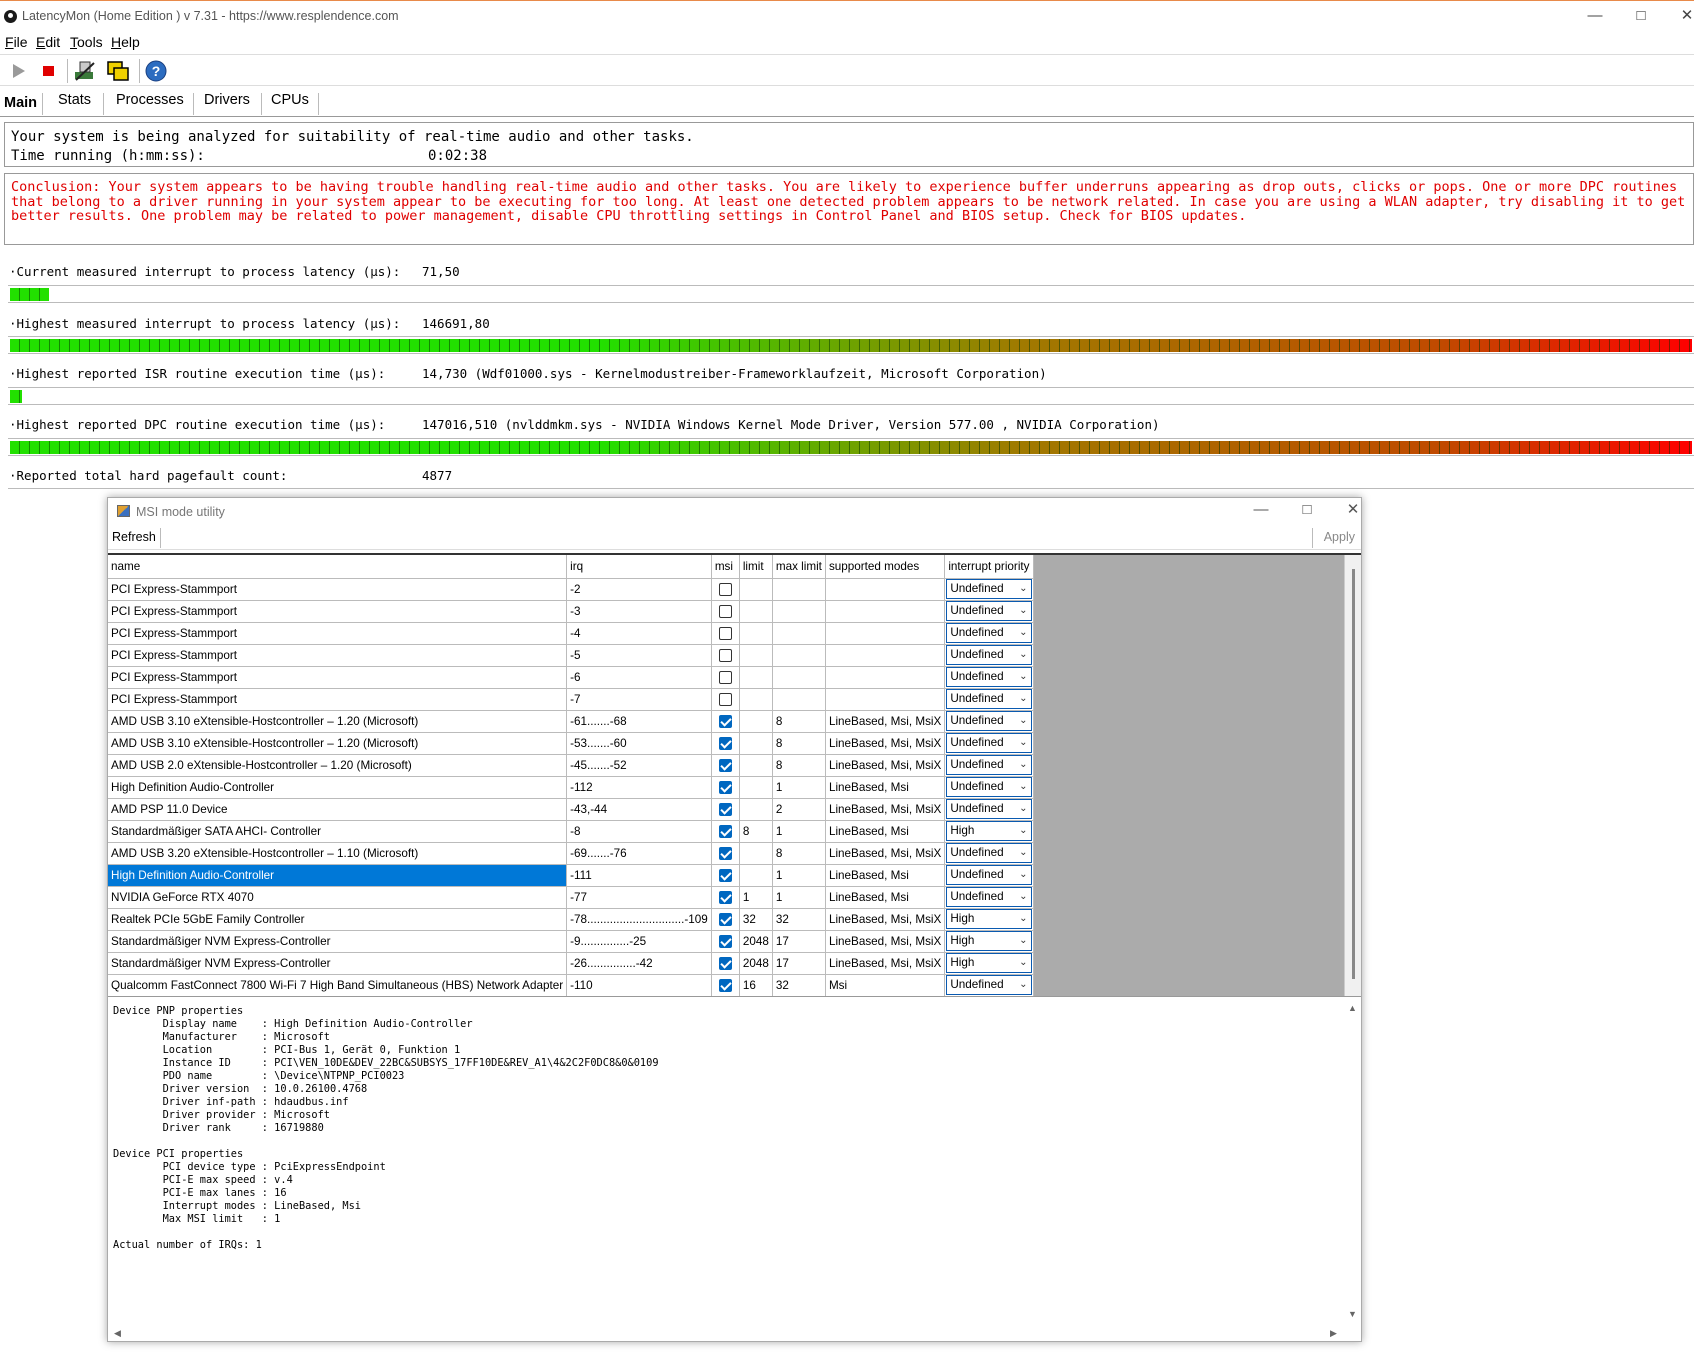 The height and width of the screenshot is (1357, 1694). I want to click on column-header-name: name, so click(338, 567).